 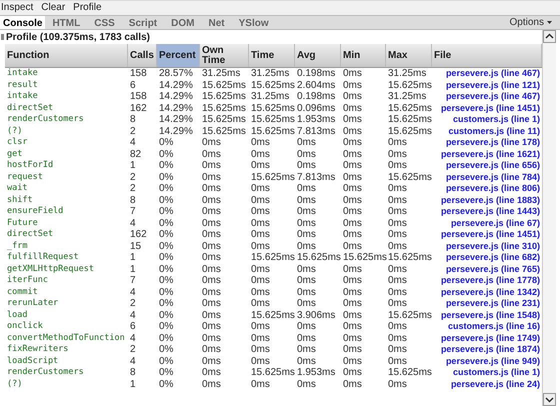 I want to click on file-link: persevere.js (line 784), so click(x=487, y=177).